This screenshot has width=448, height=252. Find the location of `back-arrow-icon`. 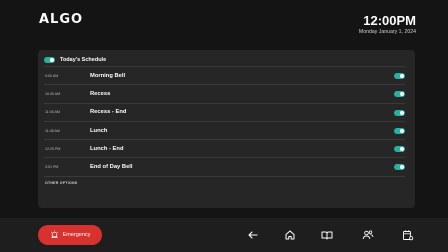

back-arrow-icon is located at coordinates (253, 235).